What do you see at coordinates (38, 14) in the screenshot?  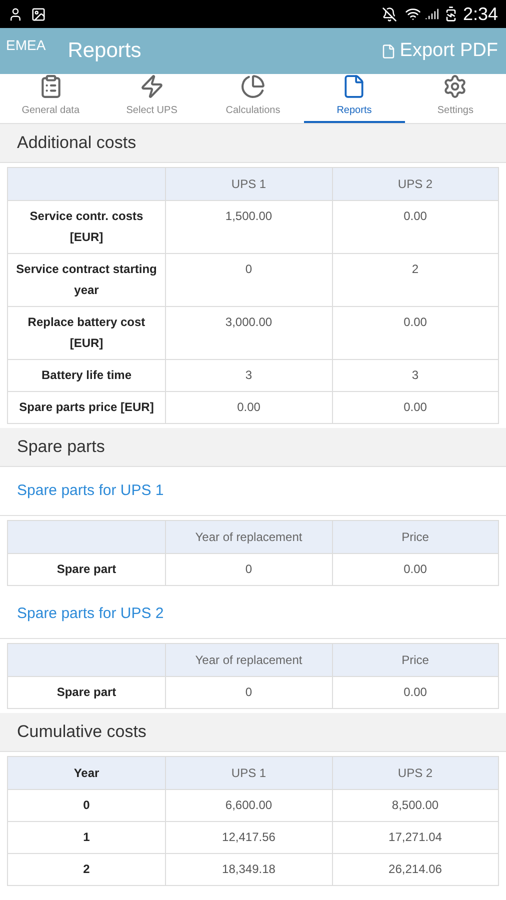 I see `image-icon` at bounding box center [38, 14].